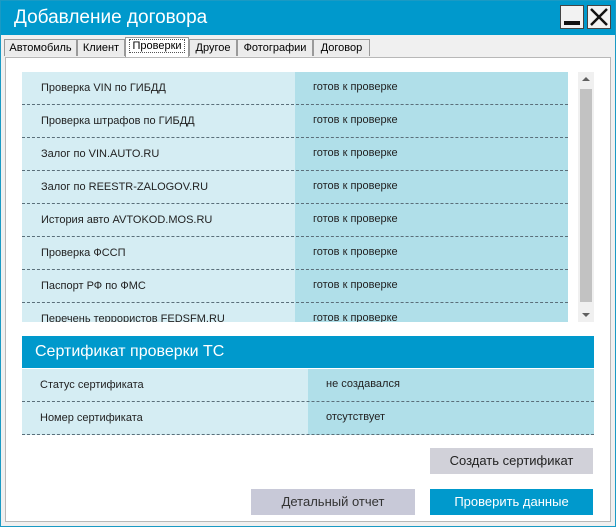 The image size is (616, 527). I want to click on check-label: Залог по REESTR-ZALOGOV.RU, so click(125, 187).